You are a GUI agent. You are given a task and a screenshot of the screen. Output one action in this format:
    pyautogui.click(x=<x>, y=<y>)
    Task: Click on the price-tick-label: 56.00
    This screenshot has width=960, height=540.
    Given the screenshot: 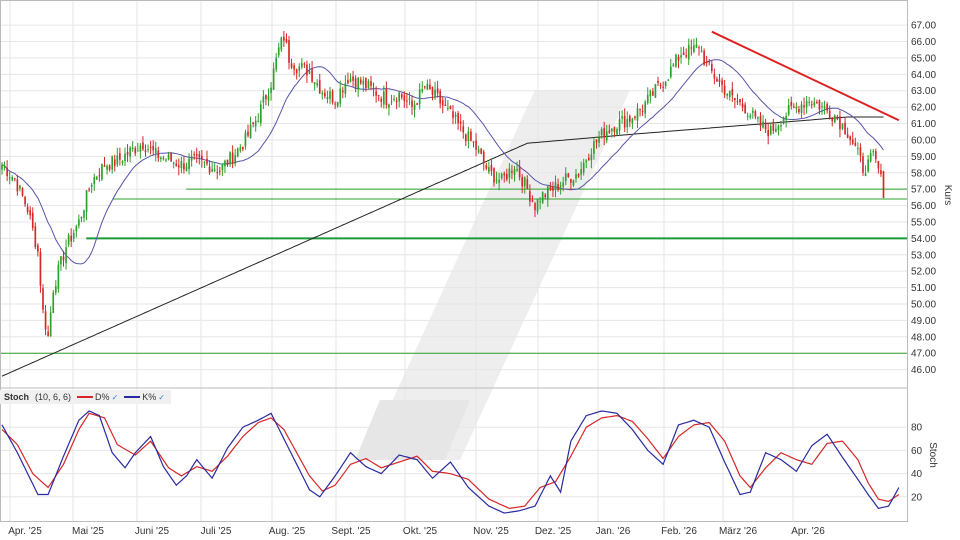 What is the action you would take?
    pyautogui.click(x=923, y=206)
    